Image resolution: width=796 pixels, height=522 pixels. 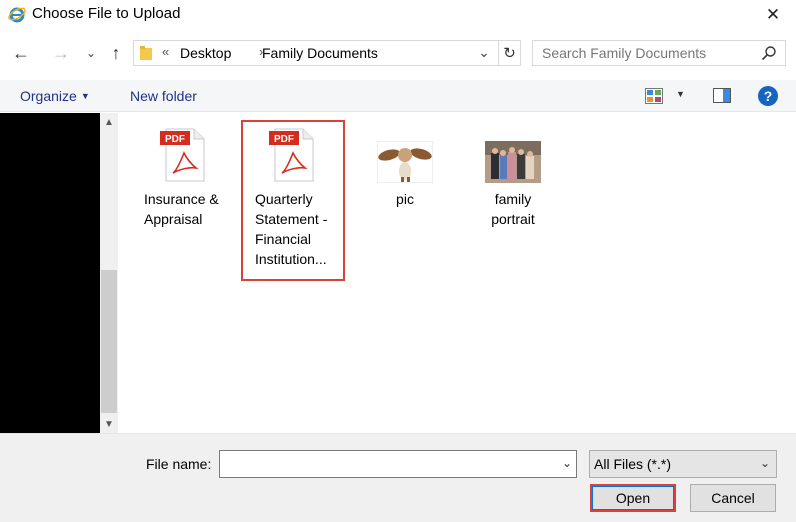 I want to click on title-bar: Choose File to Upload ✕, so click(x=398, y=15).